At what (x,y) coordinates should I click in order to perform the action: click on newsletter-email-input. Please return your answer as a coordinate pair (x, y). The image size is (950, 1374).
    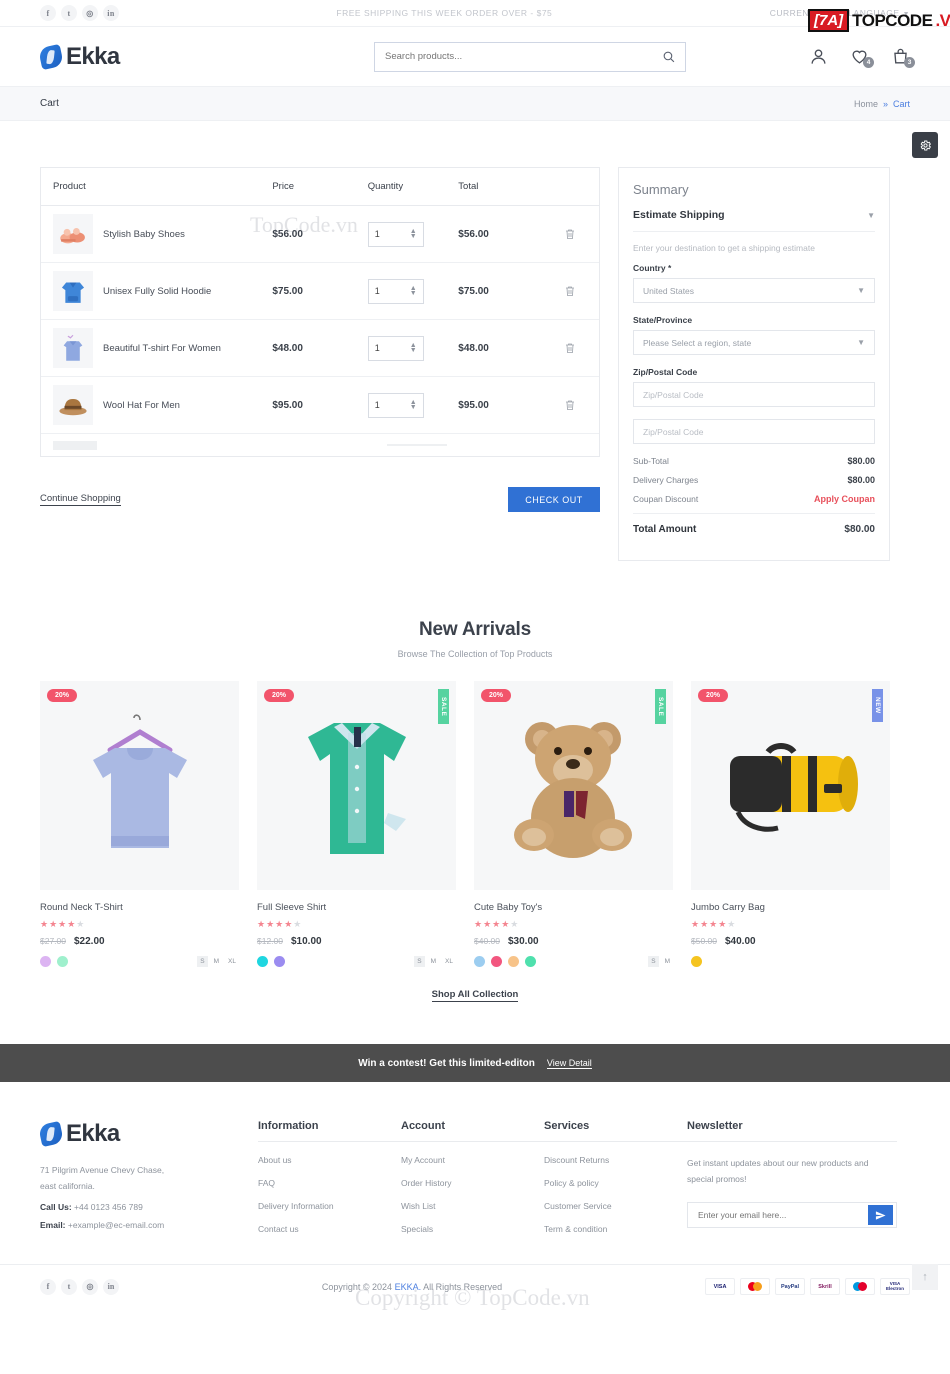
    Looking at the image, I should click on (778, 1215).